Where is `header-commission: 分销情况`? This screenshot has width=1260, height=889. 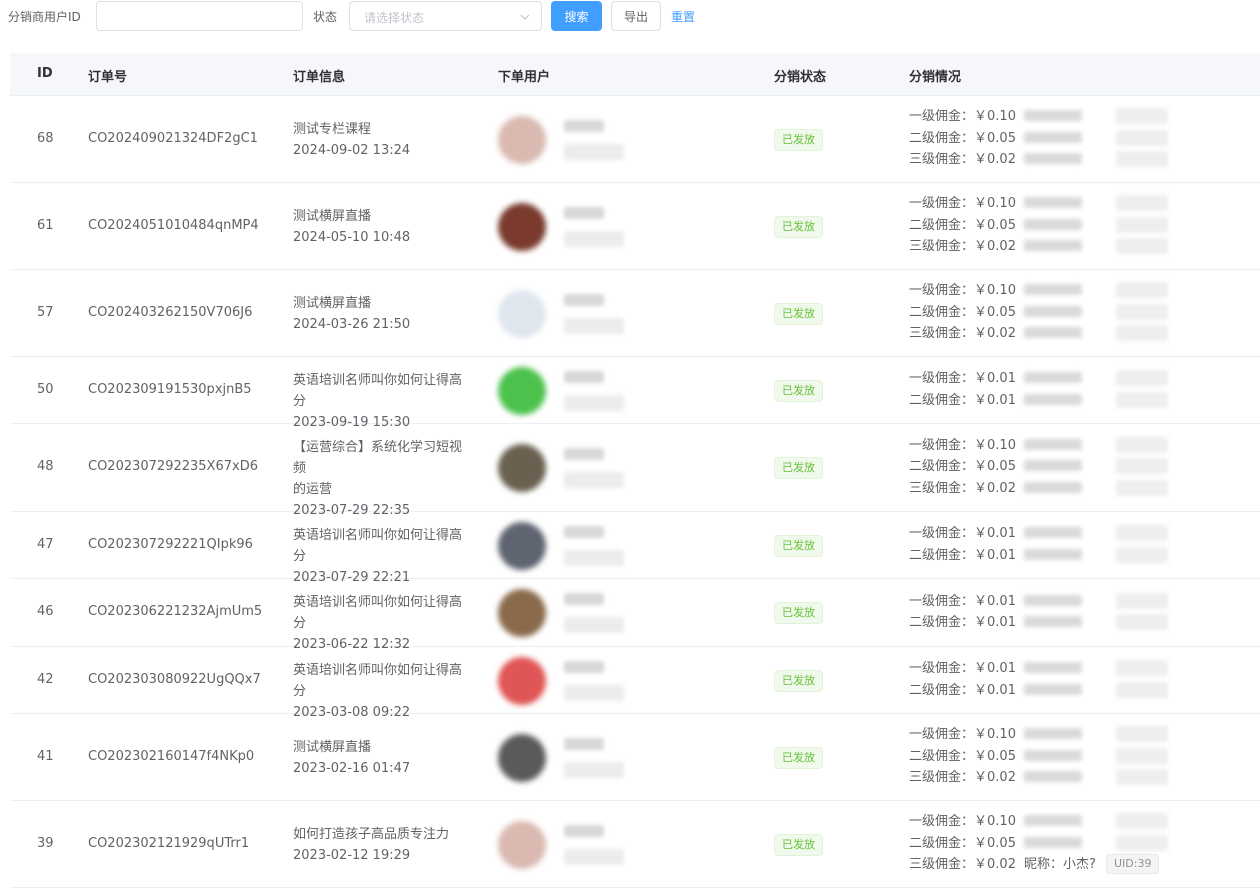
header-commission: 分销情况 is located at coordinates (935, 77).